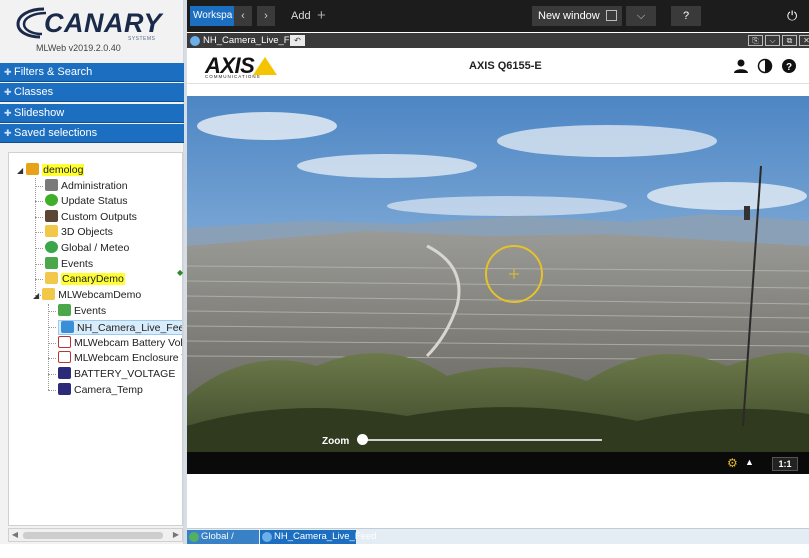 The width and height of the screenshot is (809, 558). I want to click on refresh-icon, so click(51, 200).